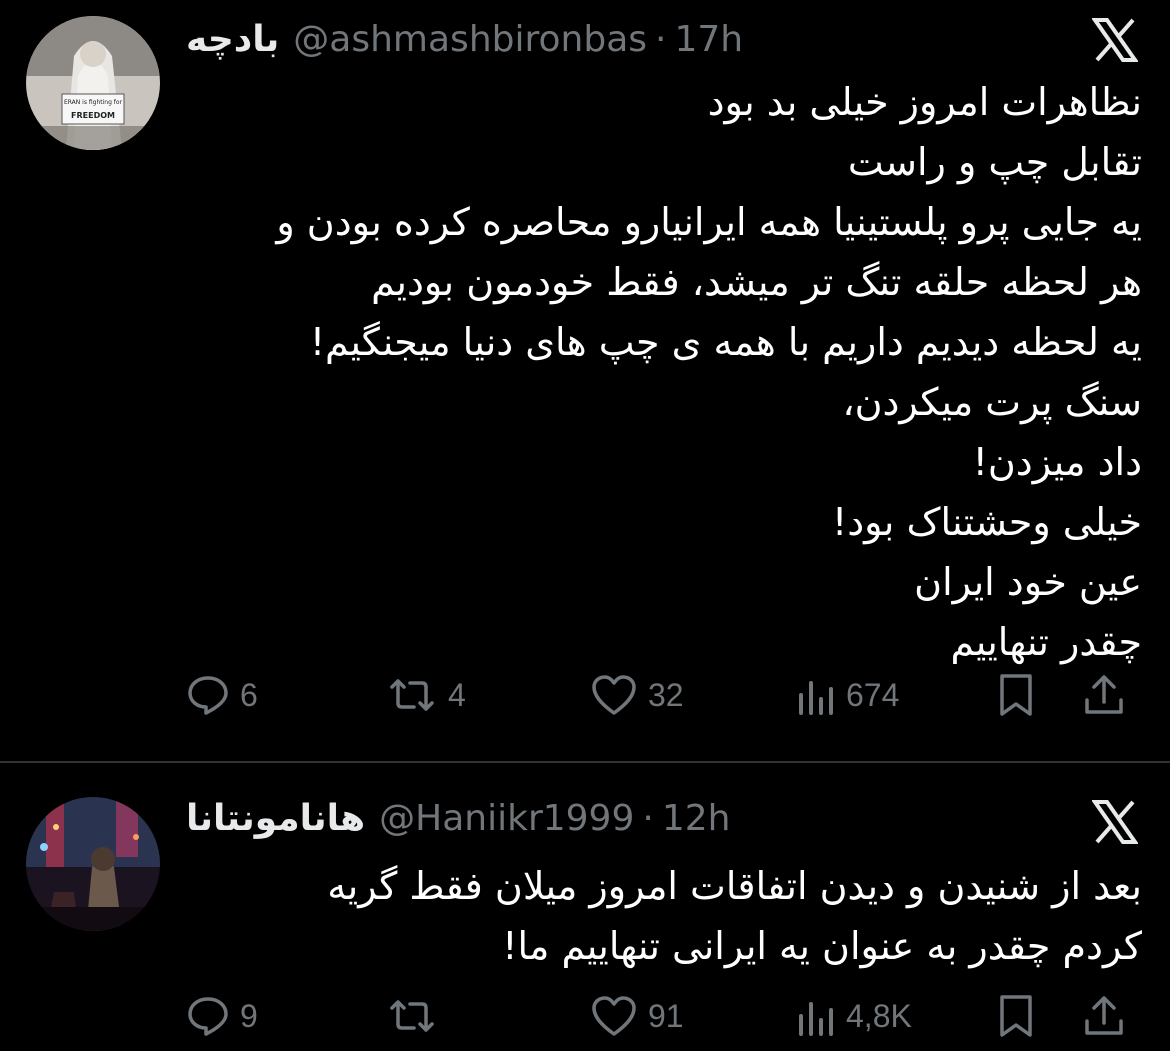 This screenshot has width=1170, height=1051. I want to click on action-bar: 9 91 4,8K, so click(666, 1016).